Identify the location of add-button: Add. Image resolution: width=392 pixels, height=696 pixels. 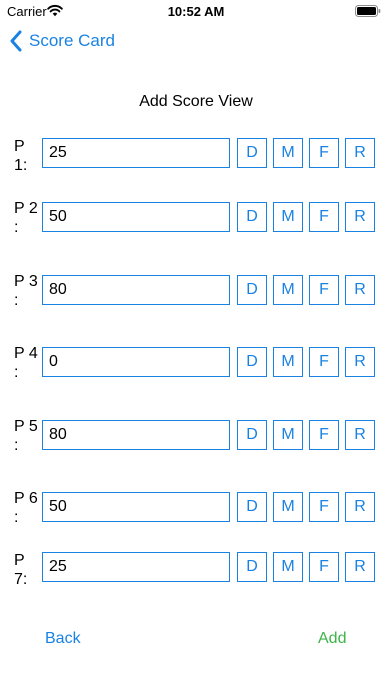
(332, 639).